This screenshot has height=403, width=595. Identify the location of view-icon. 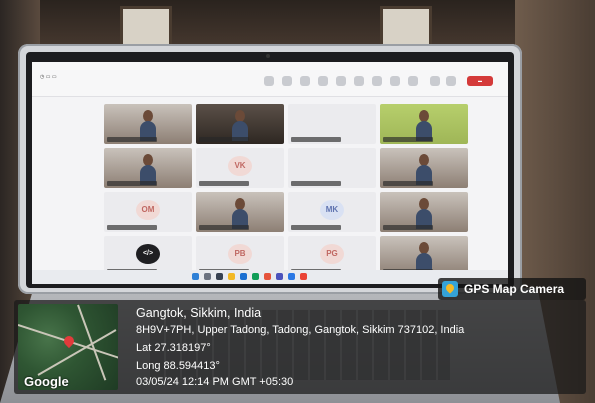
(341, 81).